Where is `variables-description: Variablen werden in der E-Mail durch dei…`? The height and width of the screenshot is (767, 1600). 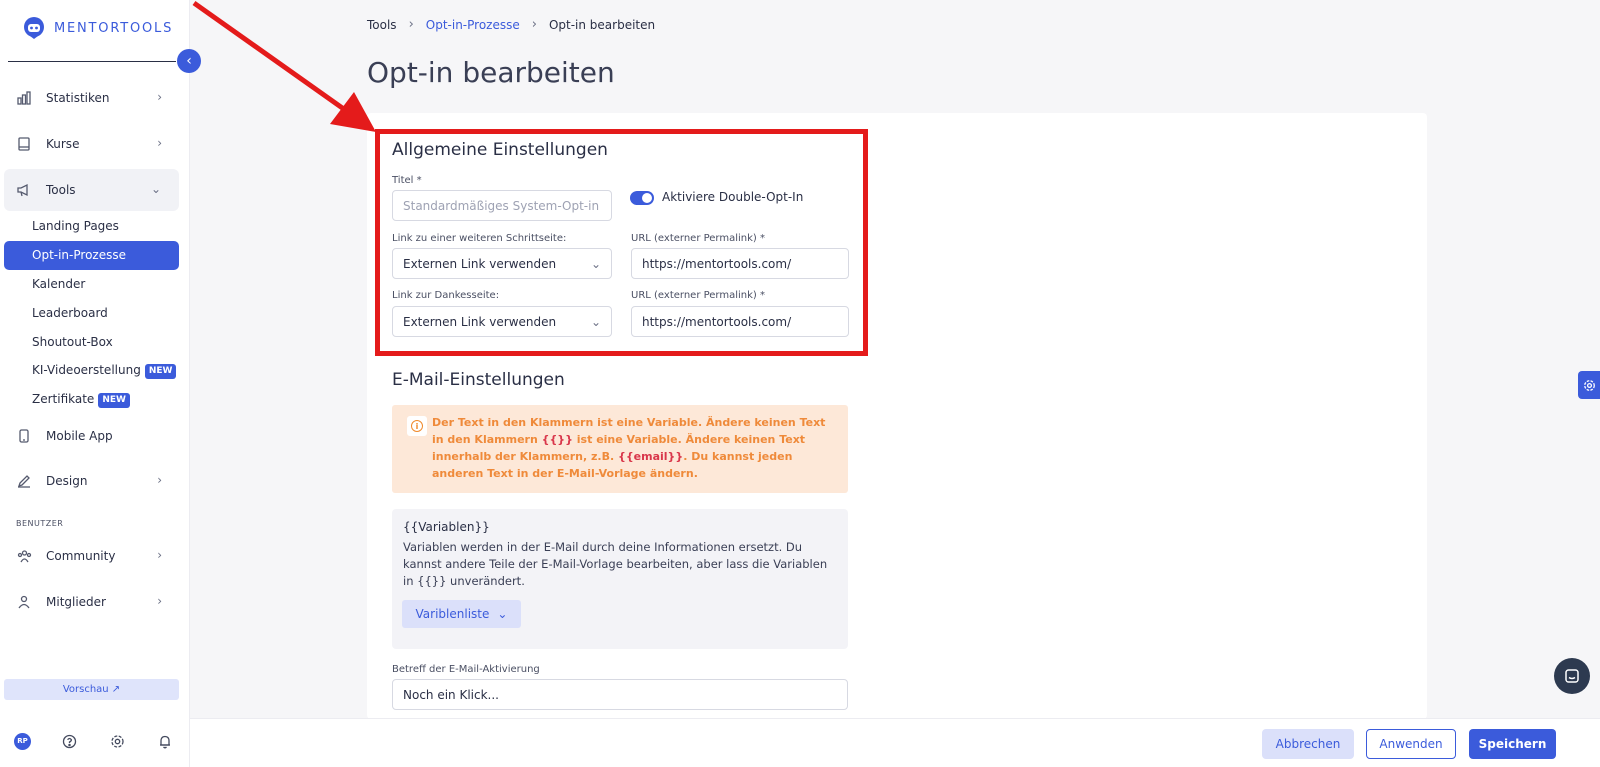
variables-description: Variablen werden in der E-Mail durch dei… is located at coordinates (615, 564).